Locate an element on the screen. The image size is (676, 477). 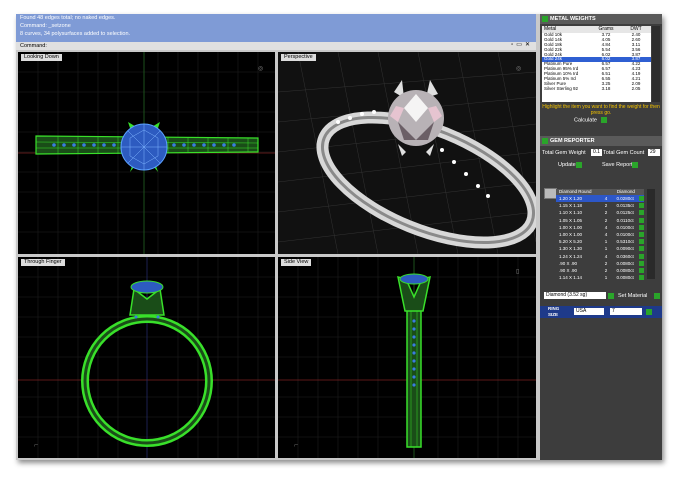
table-cell: 3.18 is located at coordinates (606, 88).